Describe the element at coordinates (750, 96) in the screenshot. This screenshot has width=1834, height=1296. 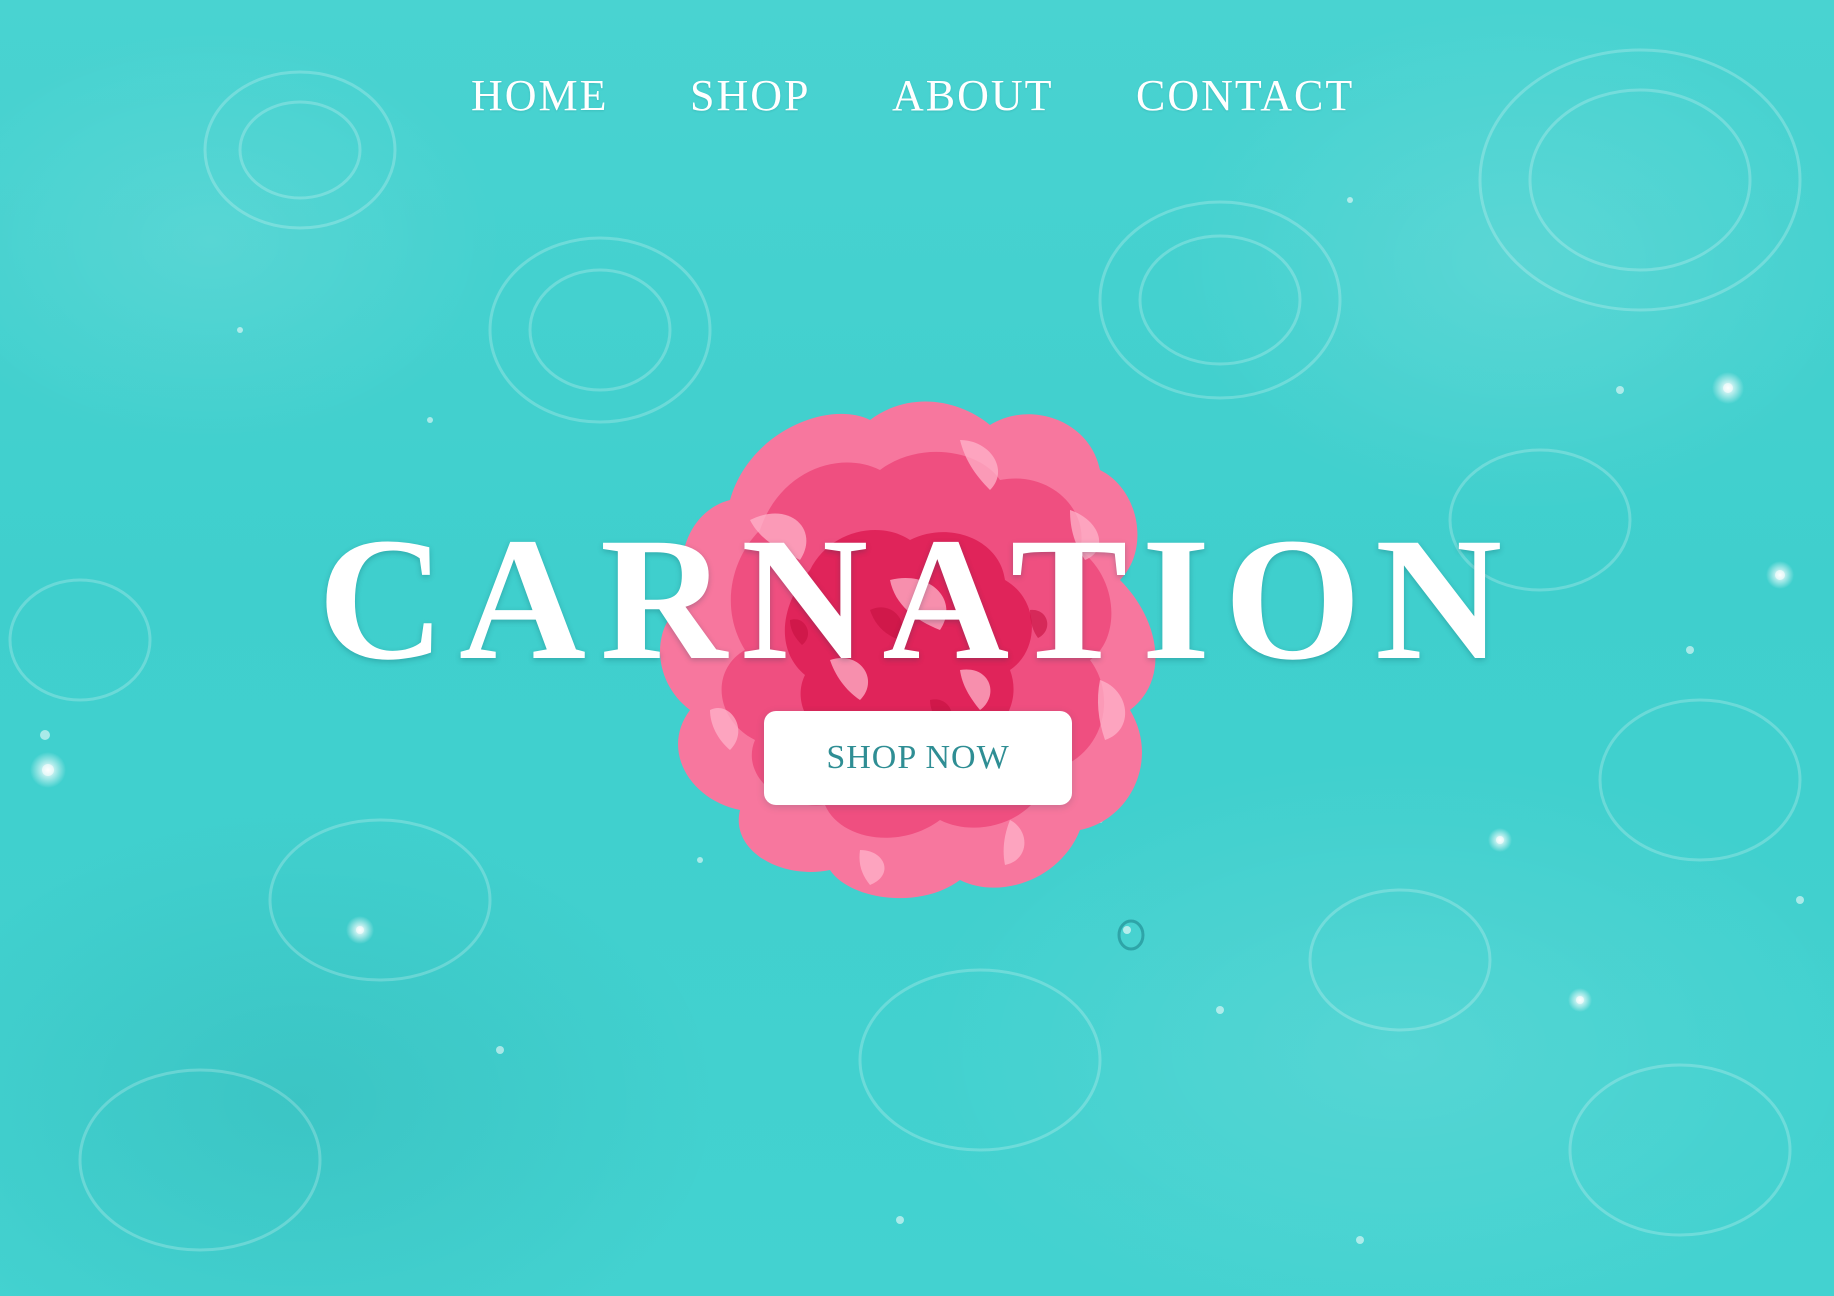
I see `nav-item-shop: SHOP` at that location.